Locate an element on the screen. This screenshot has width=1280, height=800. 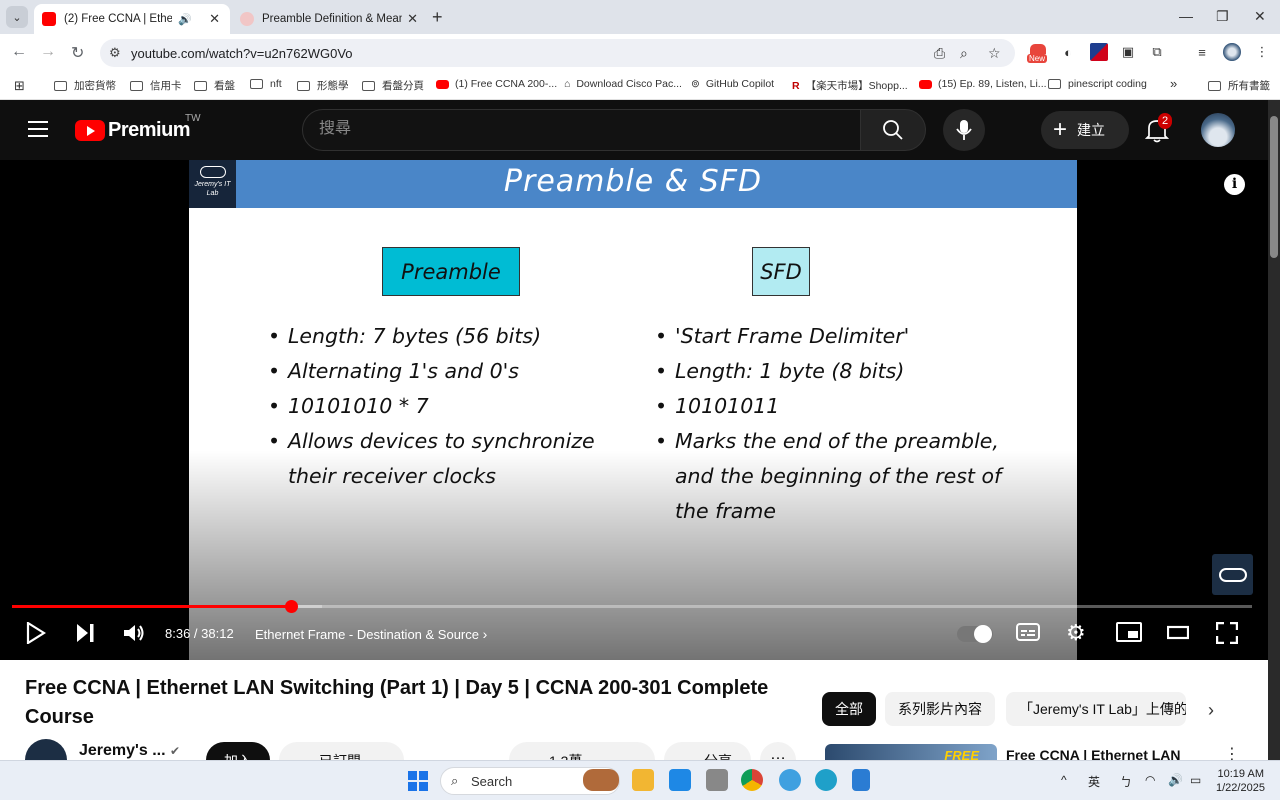
tab-youtube: (2) Free CCNA | Ethernet LAN 🔊 ✕ is located at coordinates (132, 19).